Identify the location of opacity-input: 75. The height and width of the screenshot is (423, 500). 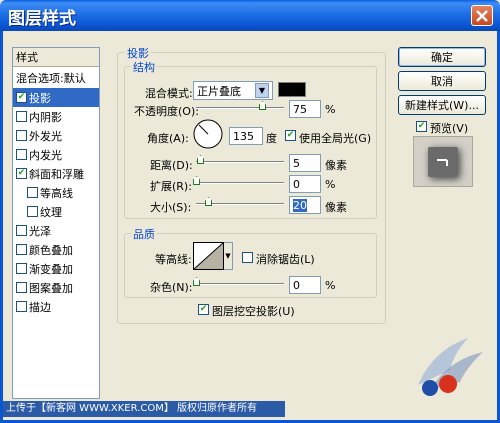
(305, 109).